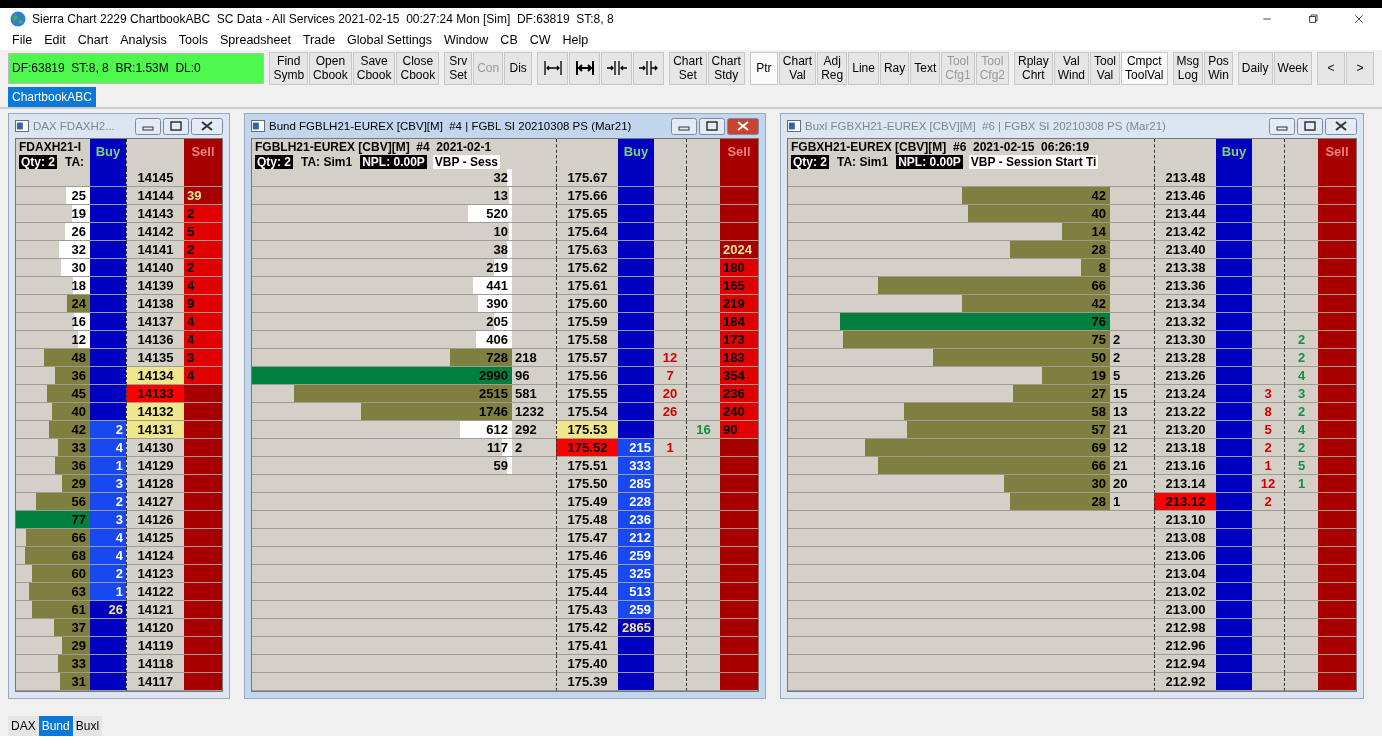 The image size is (1382, 744). Describe the element at coordinates (207, 126) in the screenshot. I see `close-icon` at that location.